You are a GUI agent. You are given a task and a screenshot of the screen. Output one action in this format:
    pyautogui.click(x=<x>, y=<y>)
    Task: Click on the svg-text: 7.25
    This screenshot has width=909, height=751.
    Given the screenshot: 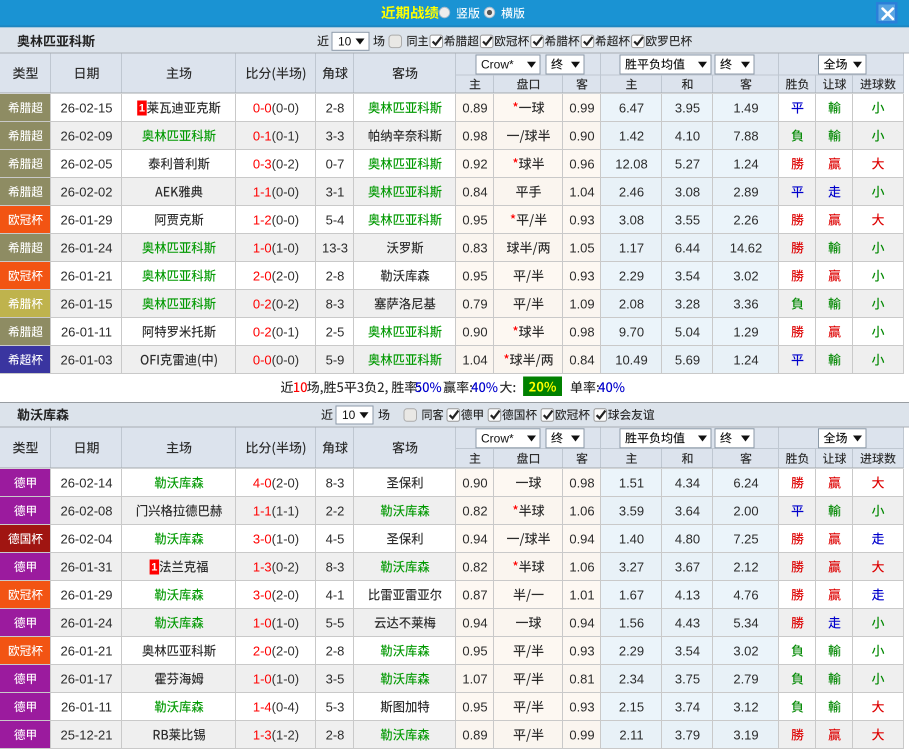 What is the action you would take?
    pyautogui.click(x=745, y=538)
    